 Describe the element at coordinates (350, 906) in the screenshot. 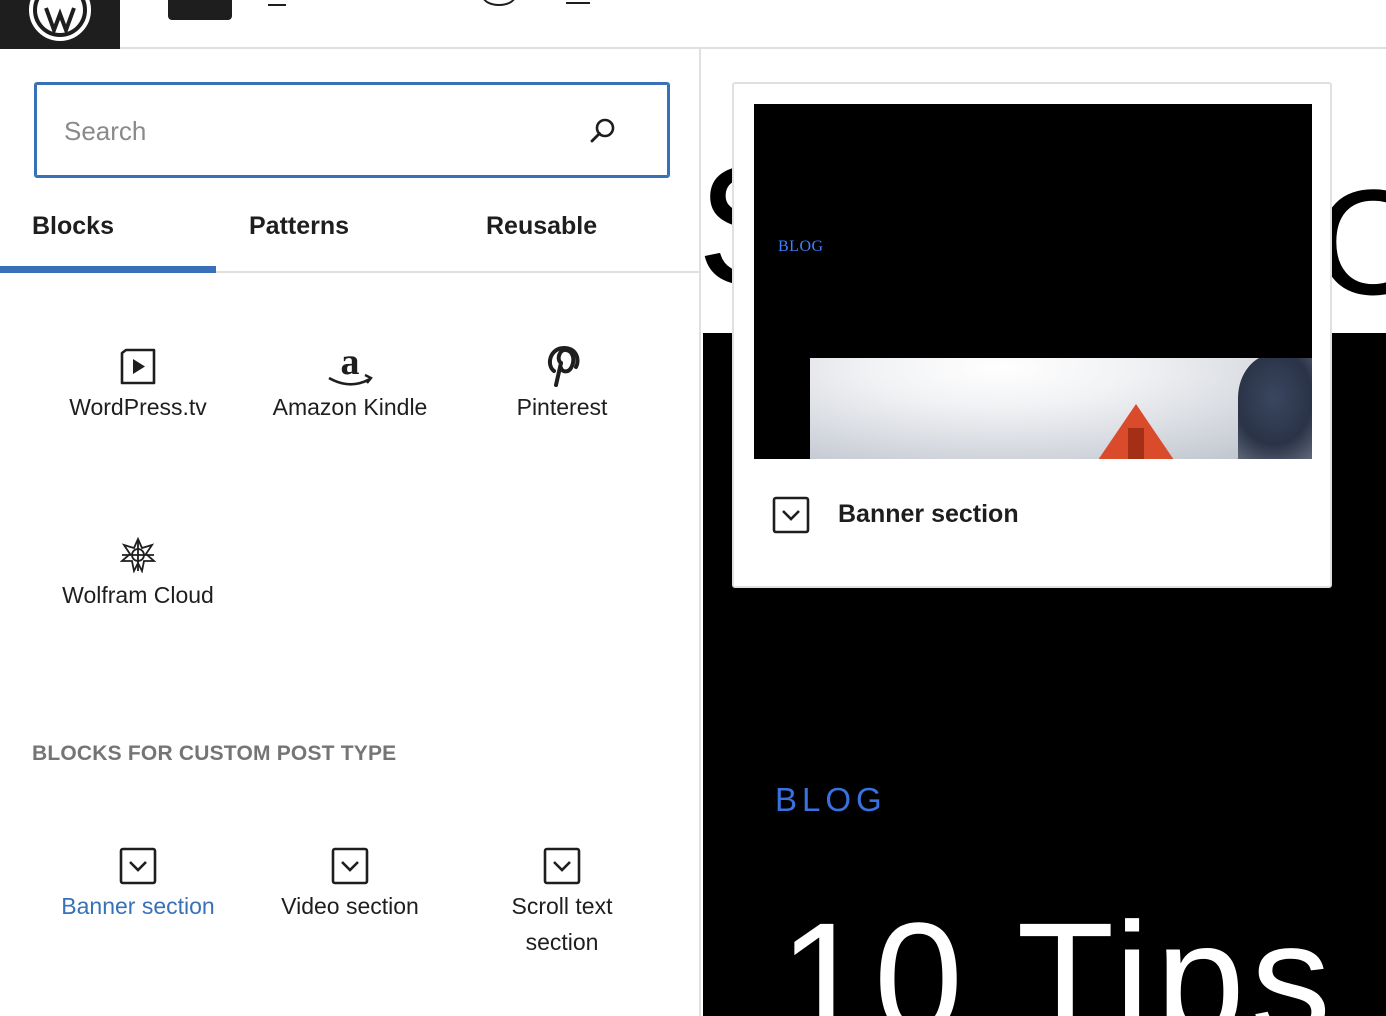

I see `block-label: Video section` at that location.